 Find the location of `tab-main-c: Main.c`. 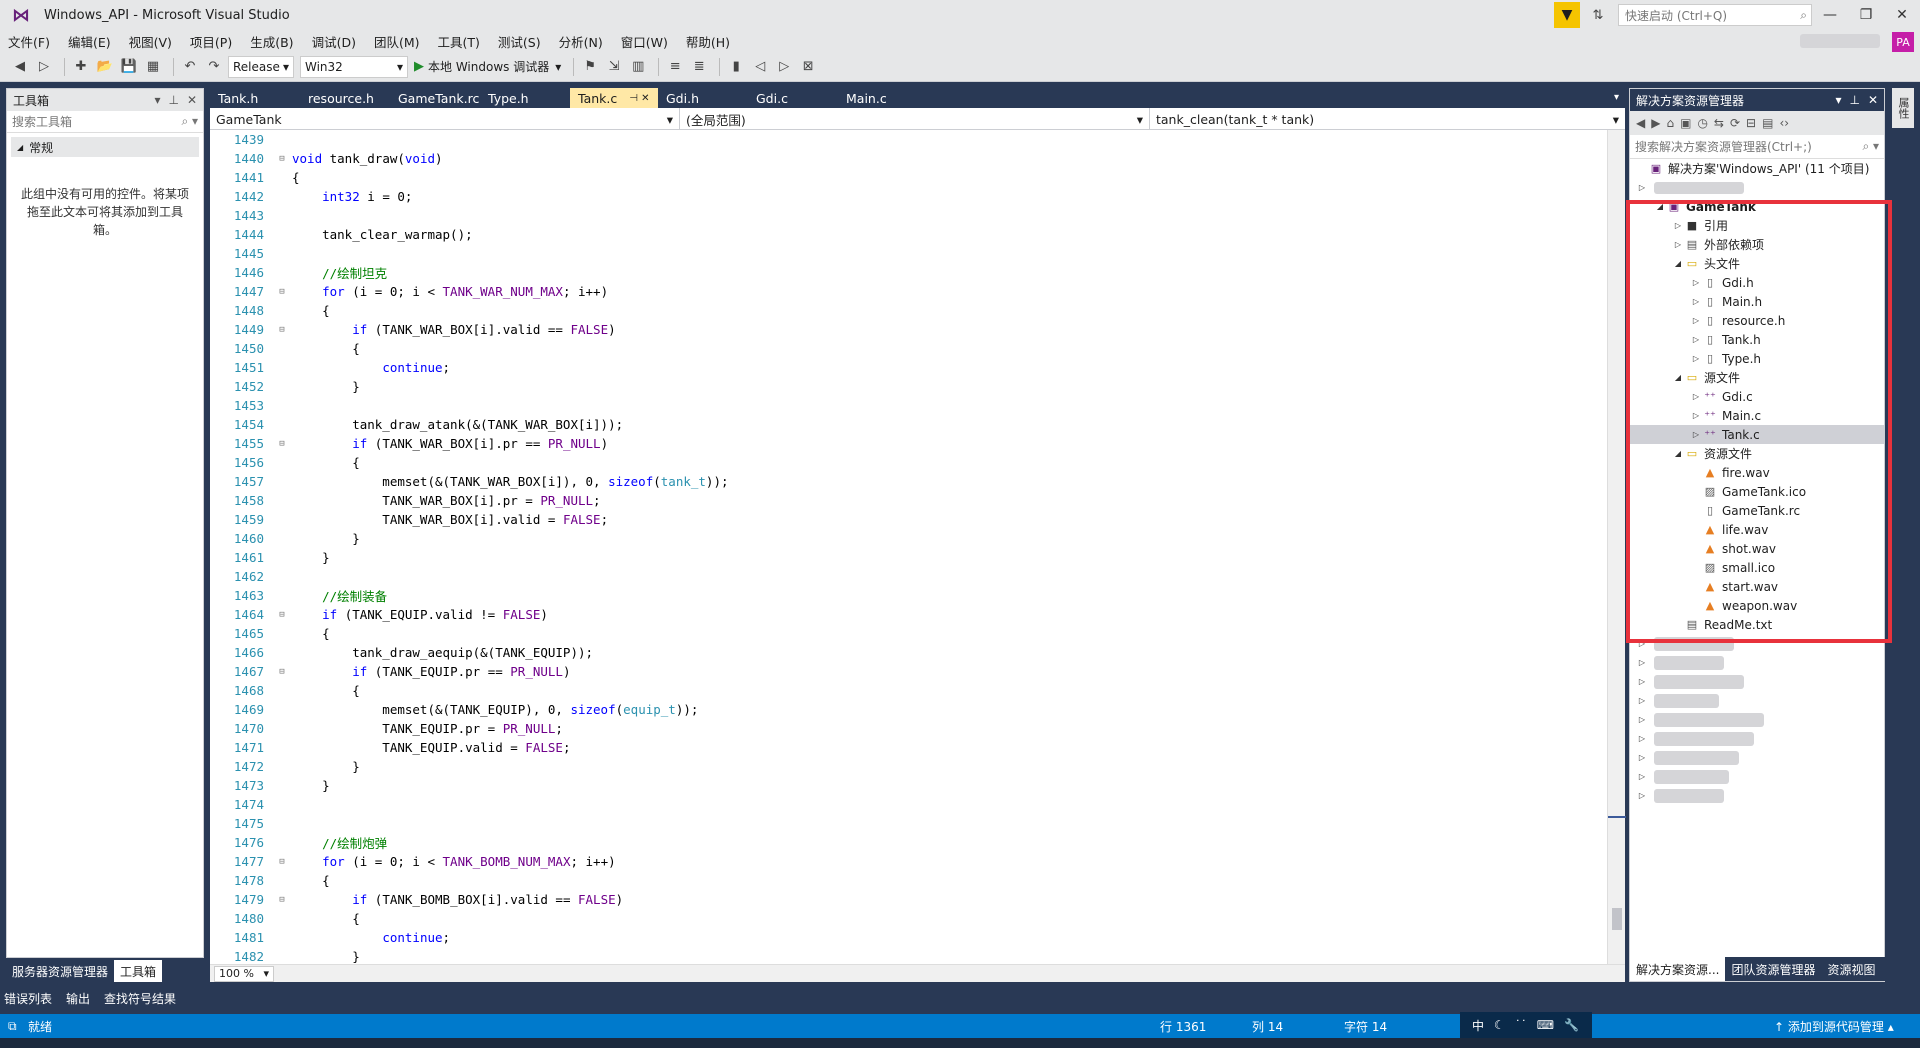

tab-main-c: Main.c is located at coordinates (883, 98).